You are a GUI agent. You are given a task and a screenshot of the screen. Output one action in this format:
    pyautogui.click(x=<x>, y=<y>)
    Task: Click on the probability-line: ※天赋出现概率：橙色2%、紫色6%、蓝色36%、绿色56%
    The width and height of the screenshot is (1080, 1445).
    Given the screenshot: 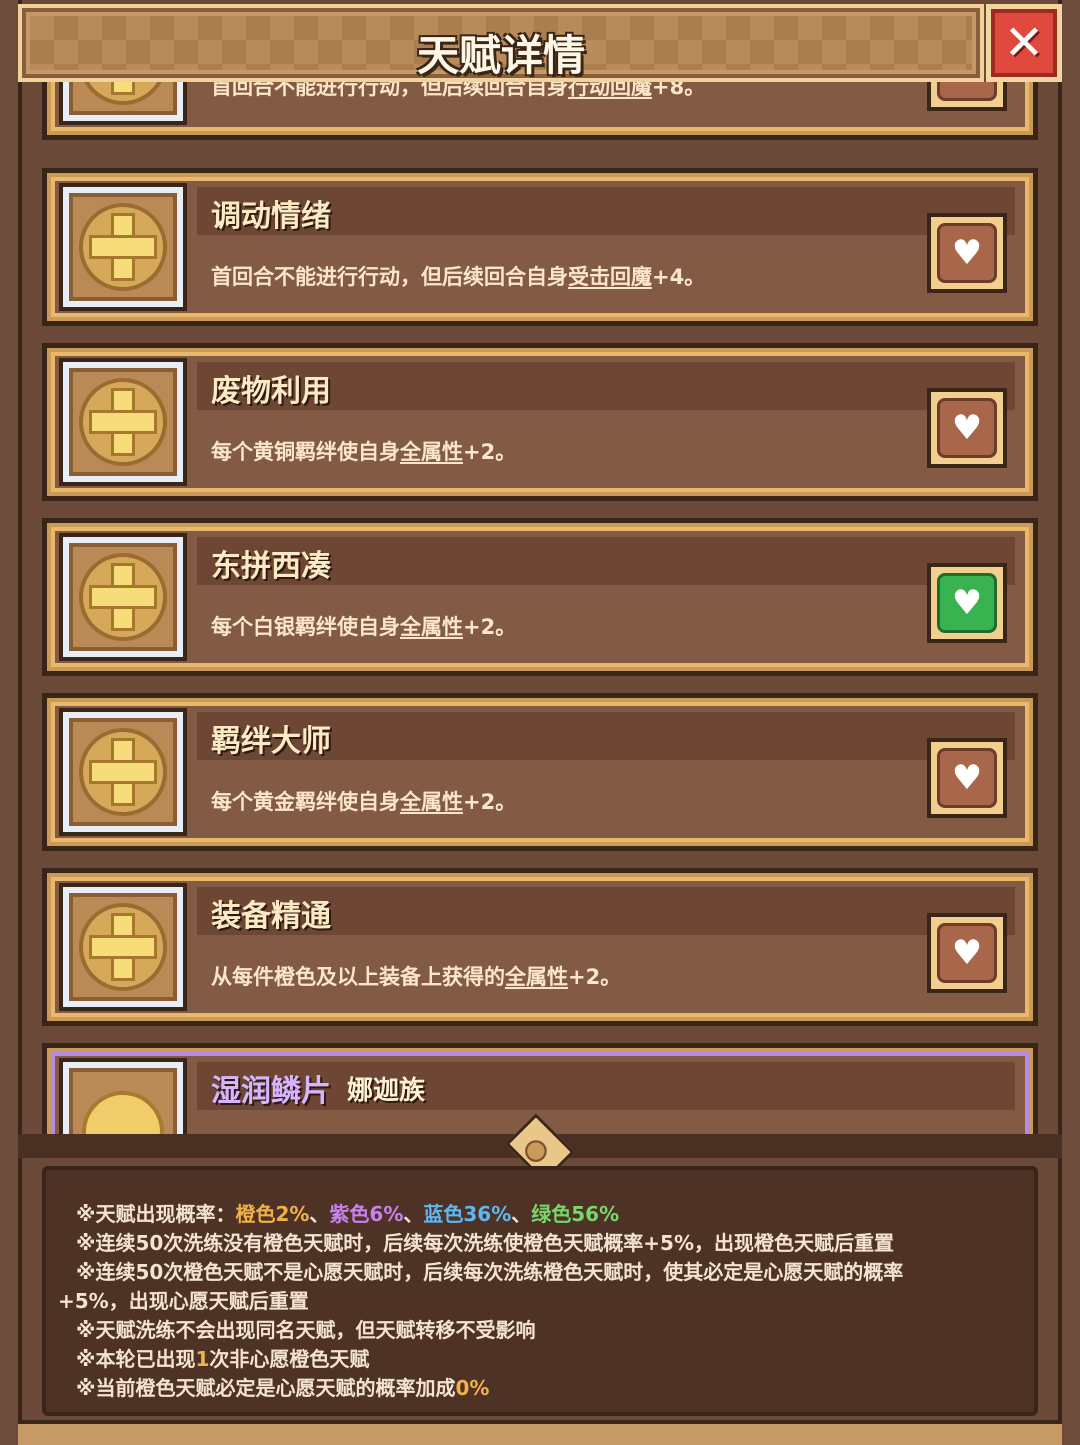 What is the action you would take?
    pyautogui.click(x=348, y=1214)
    